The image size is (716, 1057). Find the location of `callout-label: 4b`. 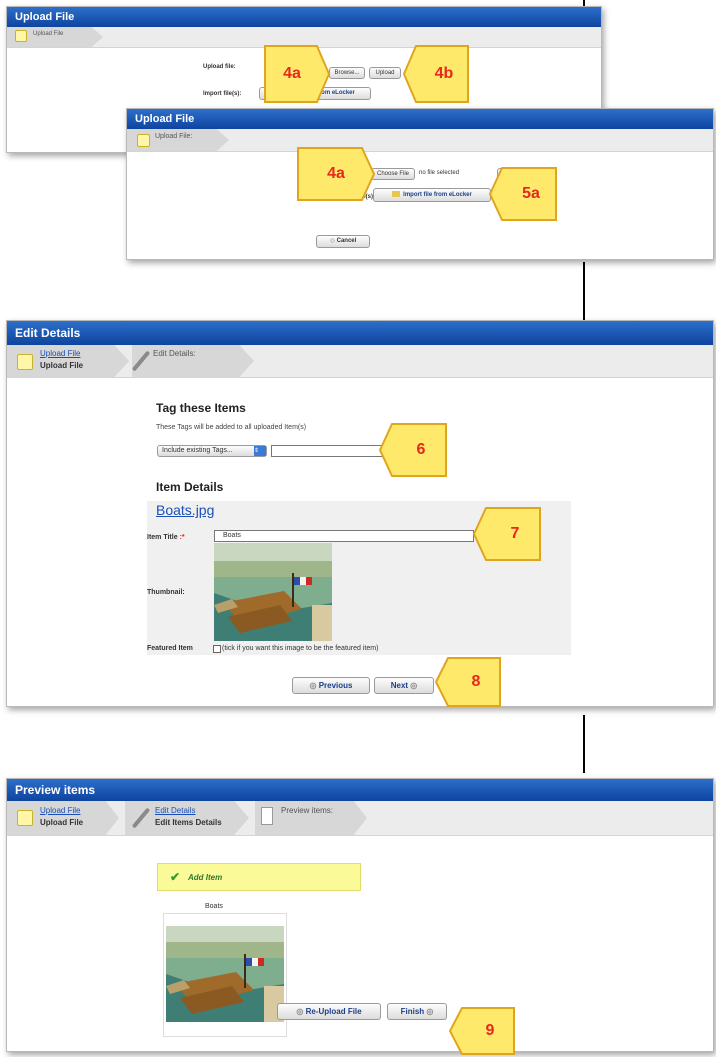

callout-label: 4b is located at coordinates (444, 73).